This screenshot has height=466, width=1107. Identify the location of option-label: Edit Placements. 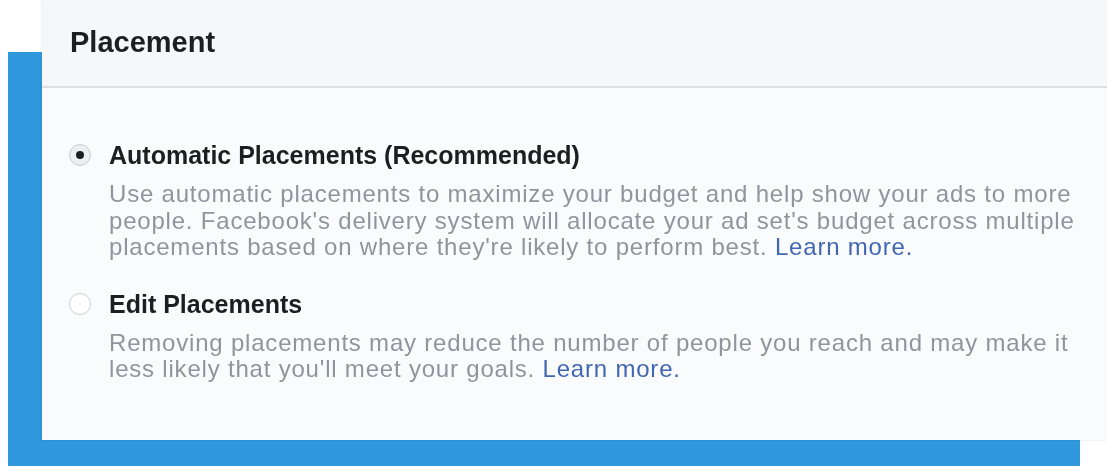
(206, 303).